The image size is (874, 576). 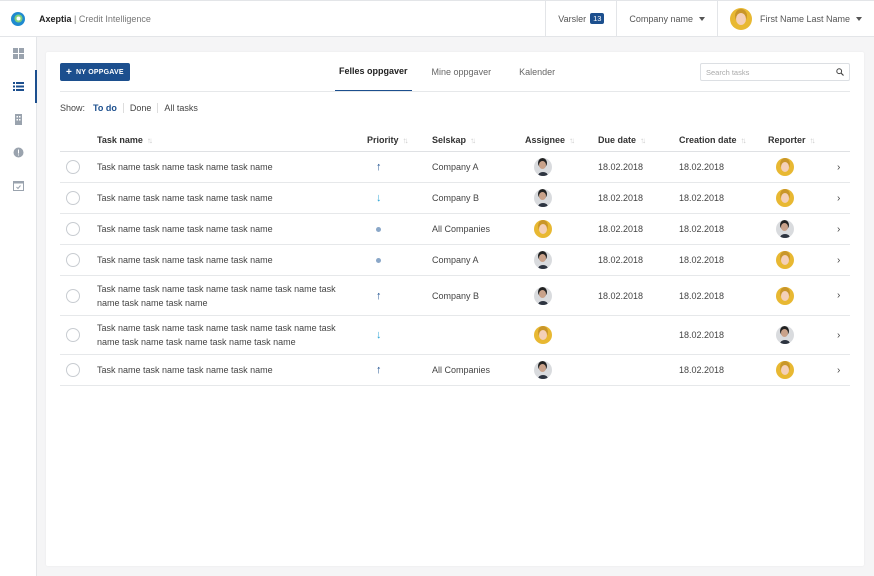 What do you see at coordinates (454, 140) in the screenshot?
I see `column-company: Selskap ↑↓` at bounding box center [454, 140].